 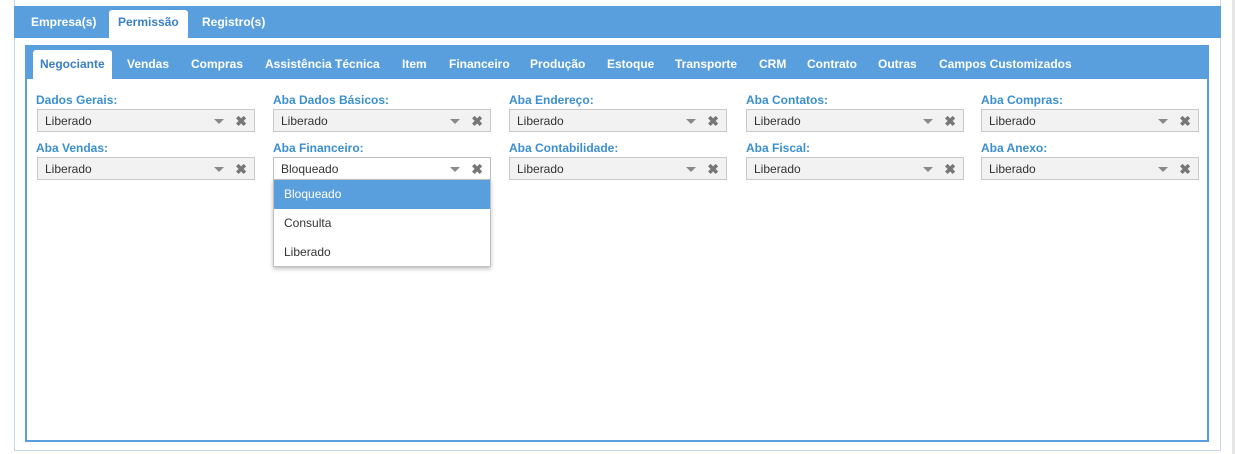 What do you see at coordinates (855, 120) in the screenshot?
I see `select-aba-contatos: Liberado ✖` at bounding box center [855, 120].